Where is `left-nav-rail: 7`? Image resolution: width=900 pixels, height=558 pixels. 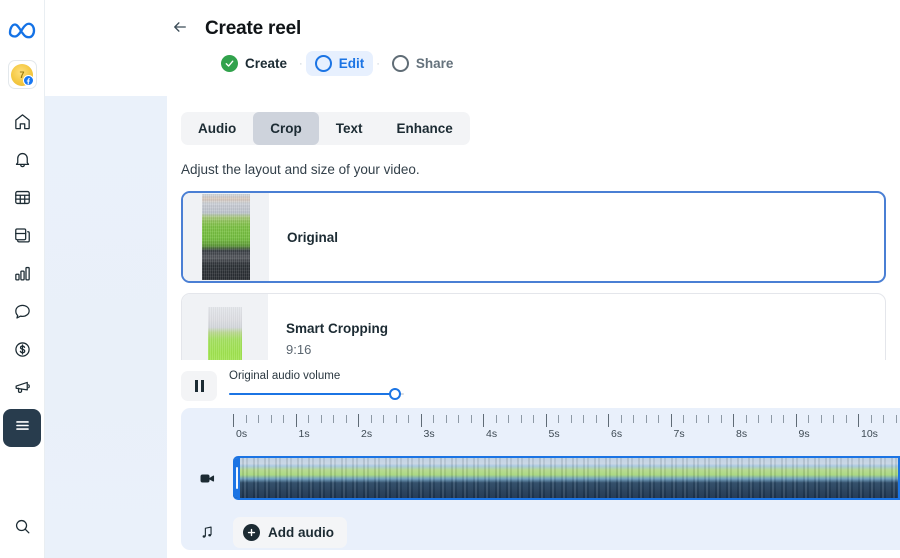 left-nav-rail: 7 is located at coordinates (22, 279).